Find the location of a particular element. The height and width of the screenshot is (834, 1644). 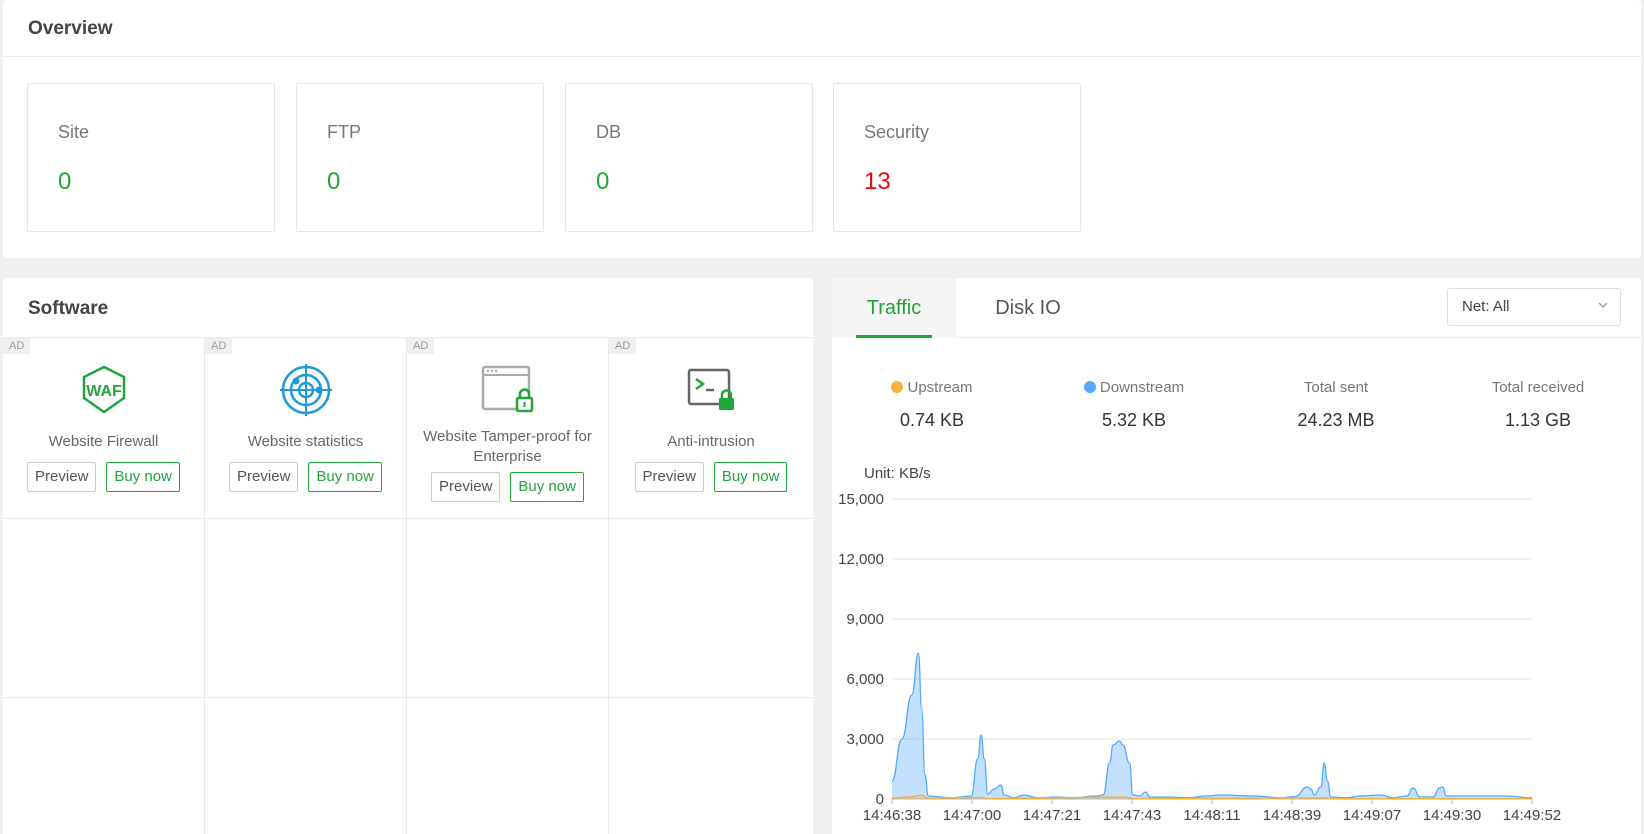

metric-label: Total sent is located at coordinates (1336, 387).